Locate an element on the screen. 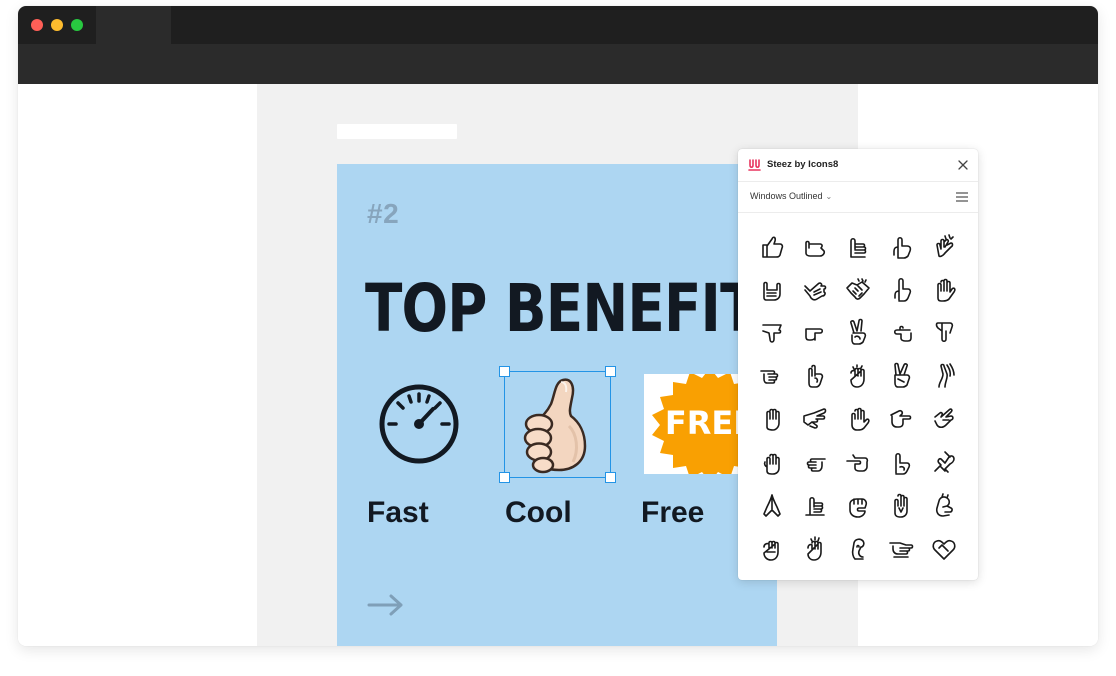  point-right-icon is located at coordinates (901, 419).